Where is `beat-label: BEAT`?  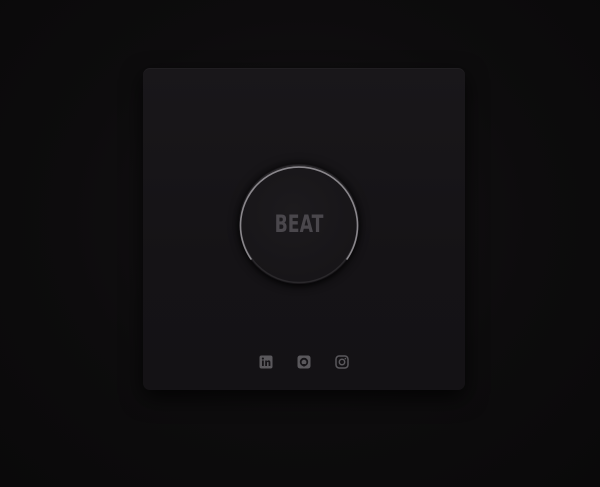 beat-label: BEAT is located at coordinates (299, 224).